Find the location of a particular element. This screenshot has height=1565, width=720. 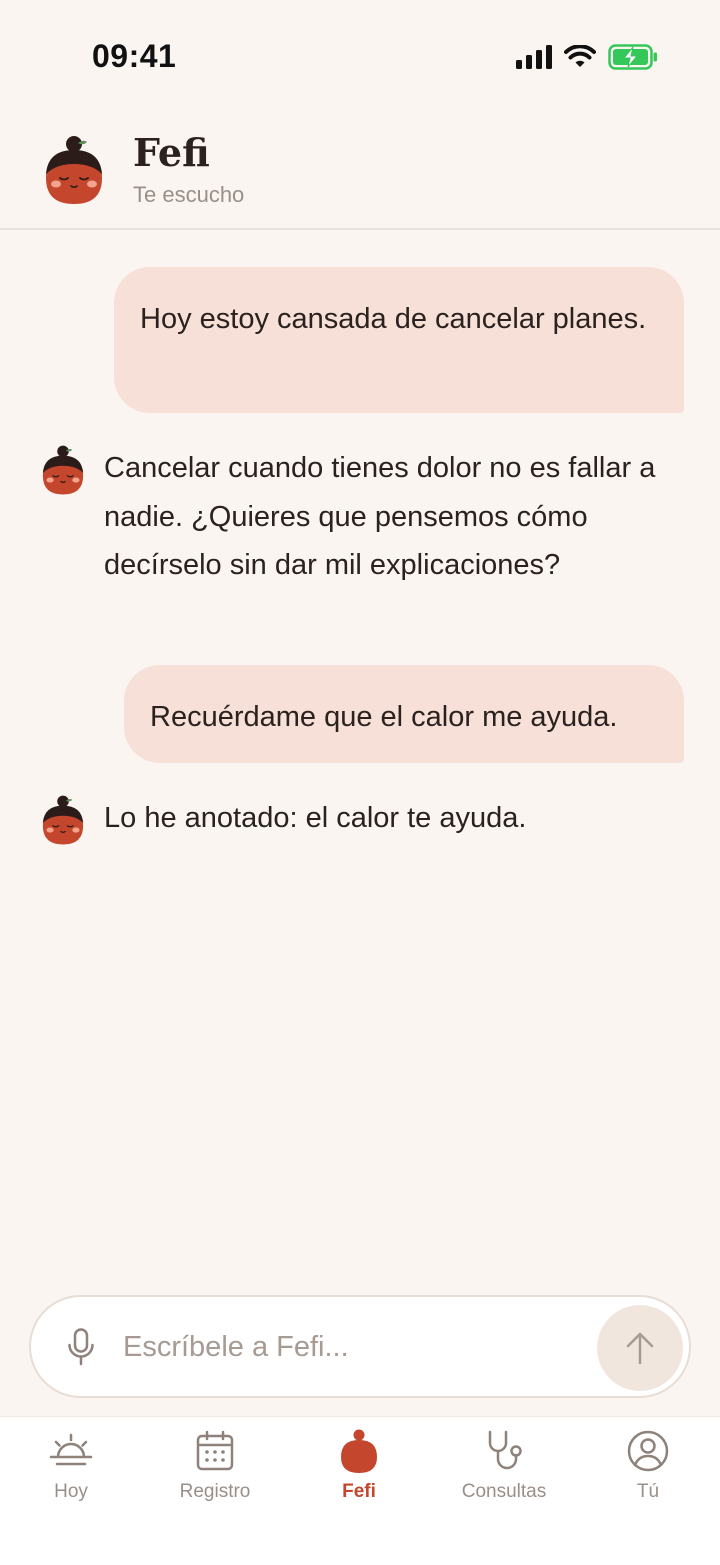

bottom-tab-bar: Hoy Registro Fefi Consultas Tú is located at coordinates (360, 1490).